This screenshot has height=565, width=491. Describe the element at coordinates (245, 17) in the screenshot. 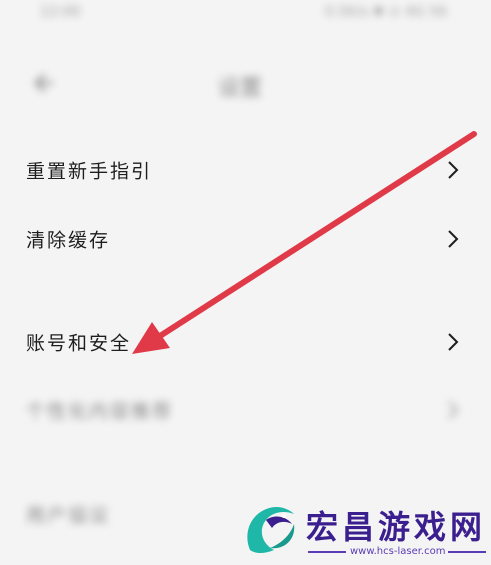

I see `status-bar: 12:00 0.5K/s ✱ ⊙ 4G 56` at that location.